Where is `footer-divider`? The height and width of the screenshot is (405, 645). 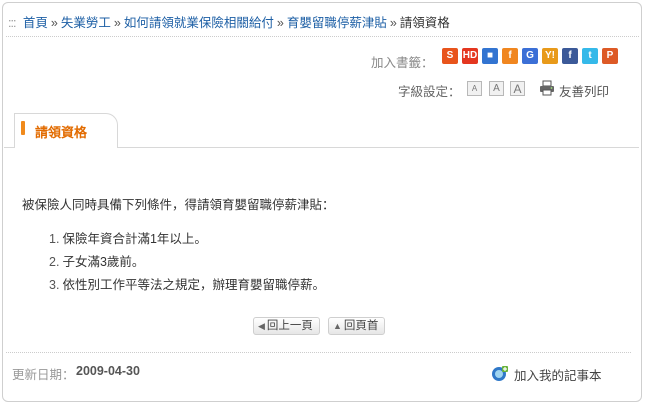 footer-divider is located at coordinates (318, 352).